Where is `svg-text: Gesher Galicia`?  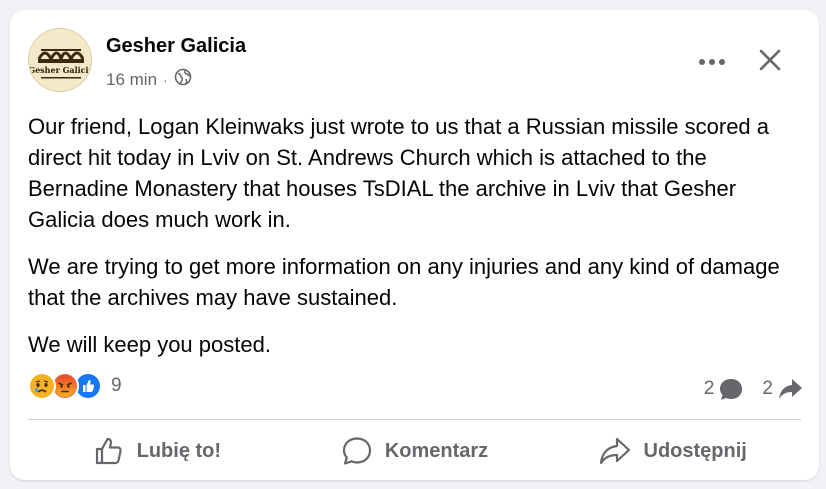 svg-text: Gesher Galicia is located at coordinates (60, 70).